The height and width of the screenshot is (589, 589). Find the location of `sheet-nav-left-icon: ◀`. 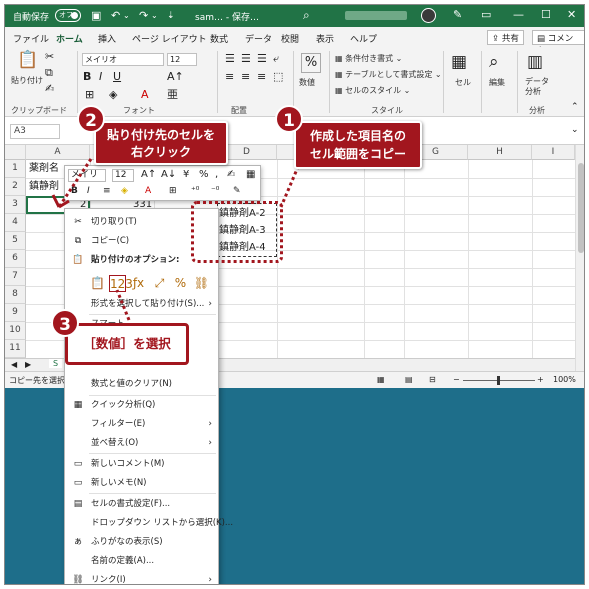

sheet-nav-left-icon: ◀ is located at coordinates (14, 364).